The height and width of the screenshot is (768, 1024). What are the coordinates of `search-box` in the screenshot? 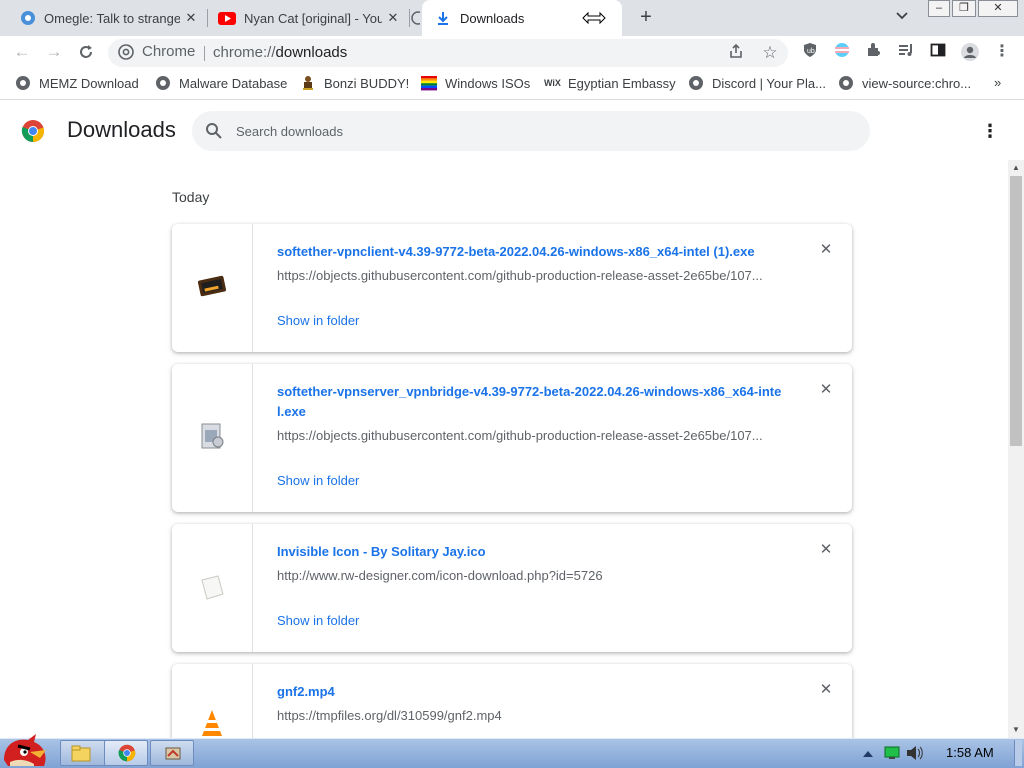 It's located at (531, 131).